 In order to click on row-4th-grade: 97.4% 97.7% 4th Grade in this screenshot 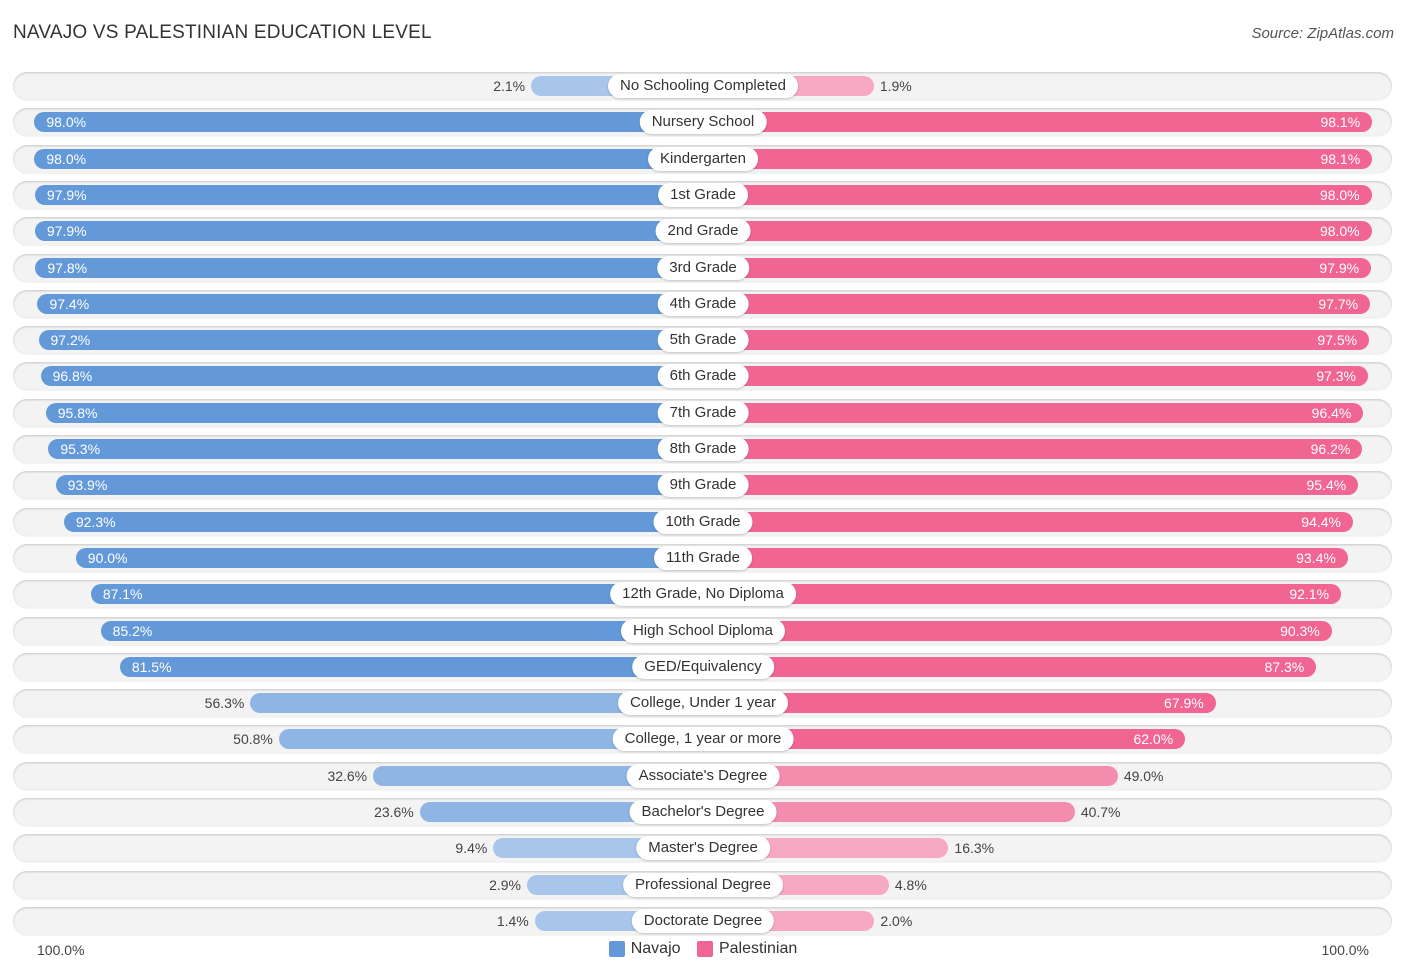, I will do `click(702, 303)`.